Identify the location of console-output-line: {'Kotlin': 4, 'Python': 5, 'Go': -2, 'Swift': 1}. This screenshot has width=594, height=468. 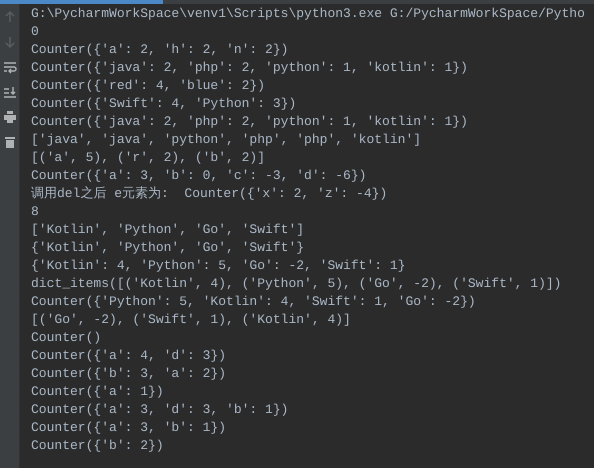
(218, 266).